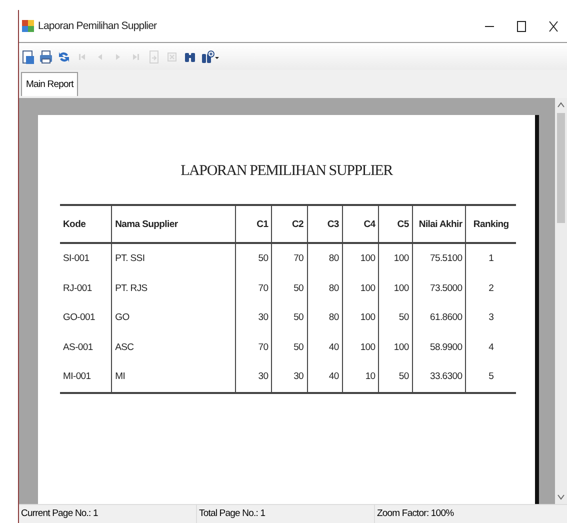 The image size is (567, 523). Describe the element at coordinates (86, 377) in the screenshot. I see `table-cell: MI-001` at that location.